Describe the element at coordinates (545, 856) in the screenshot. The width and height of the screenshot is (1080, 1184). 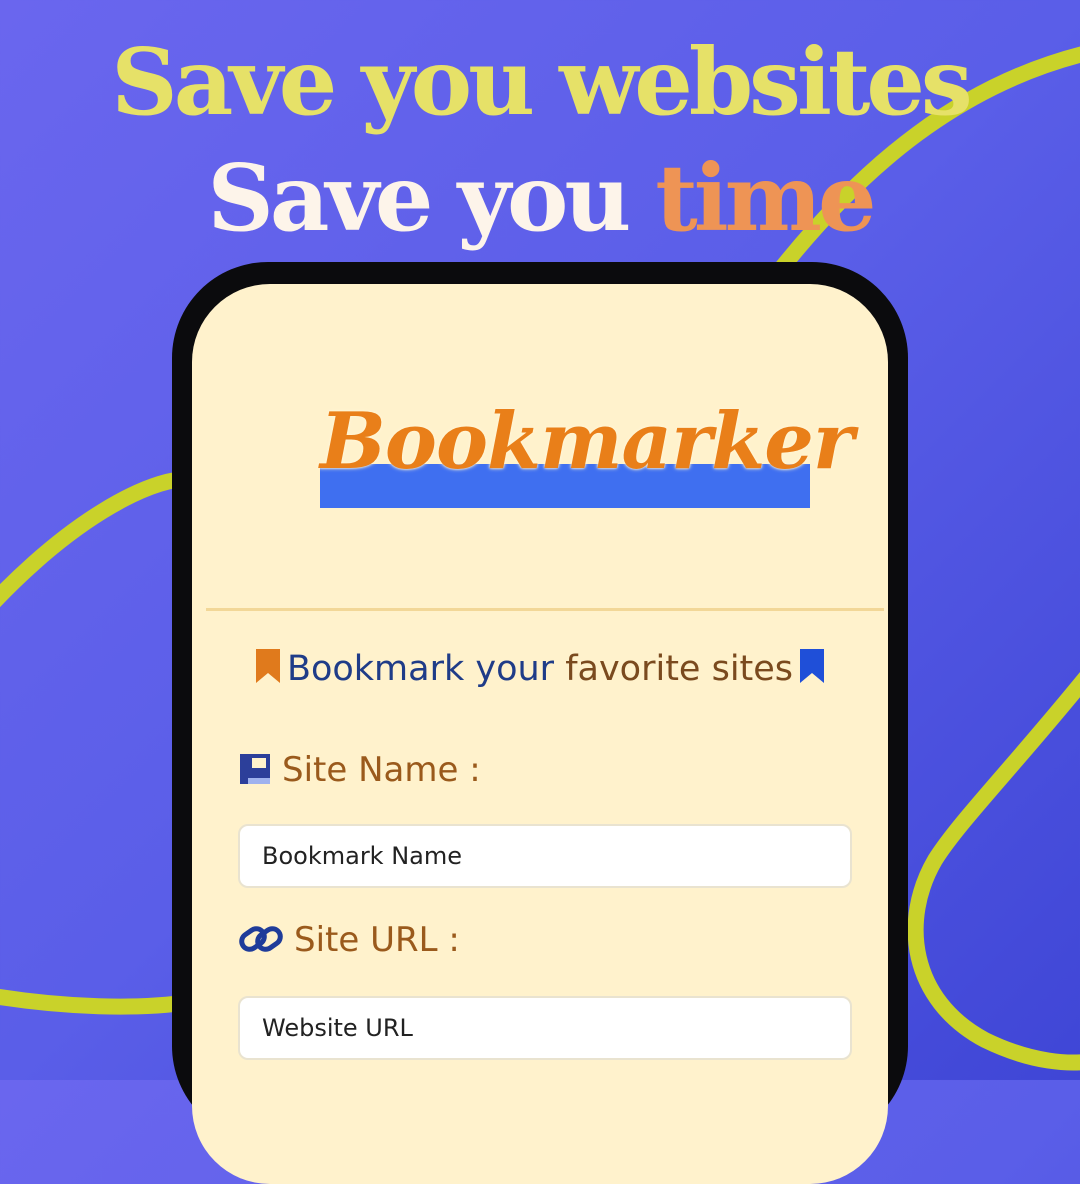
I see `site-name-input` at that location.